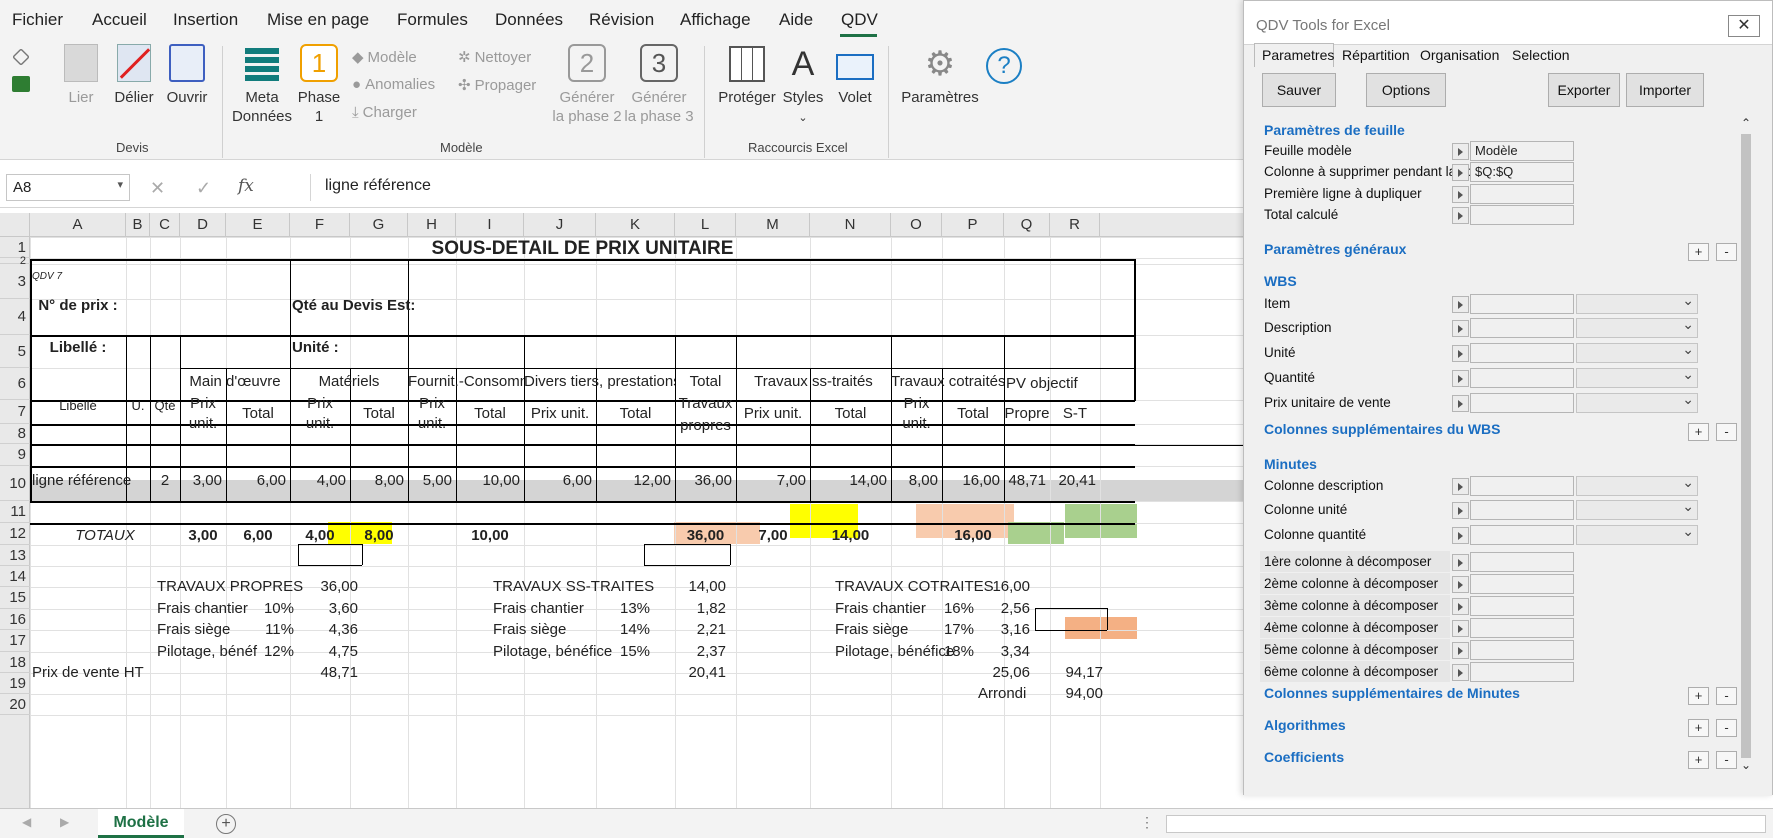 The width and height of the screenshot is (1773, 838). I want to click on column-header-b: B, so click(138, 225).